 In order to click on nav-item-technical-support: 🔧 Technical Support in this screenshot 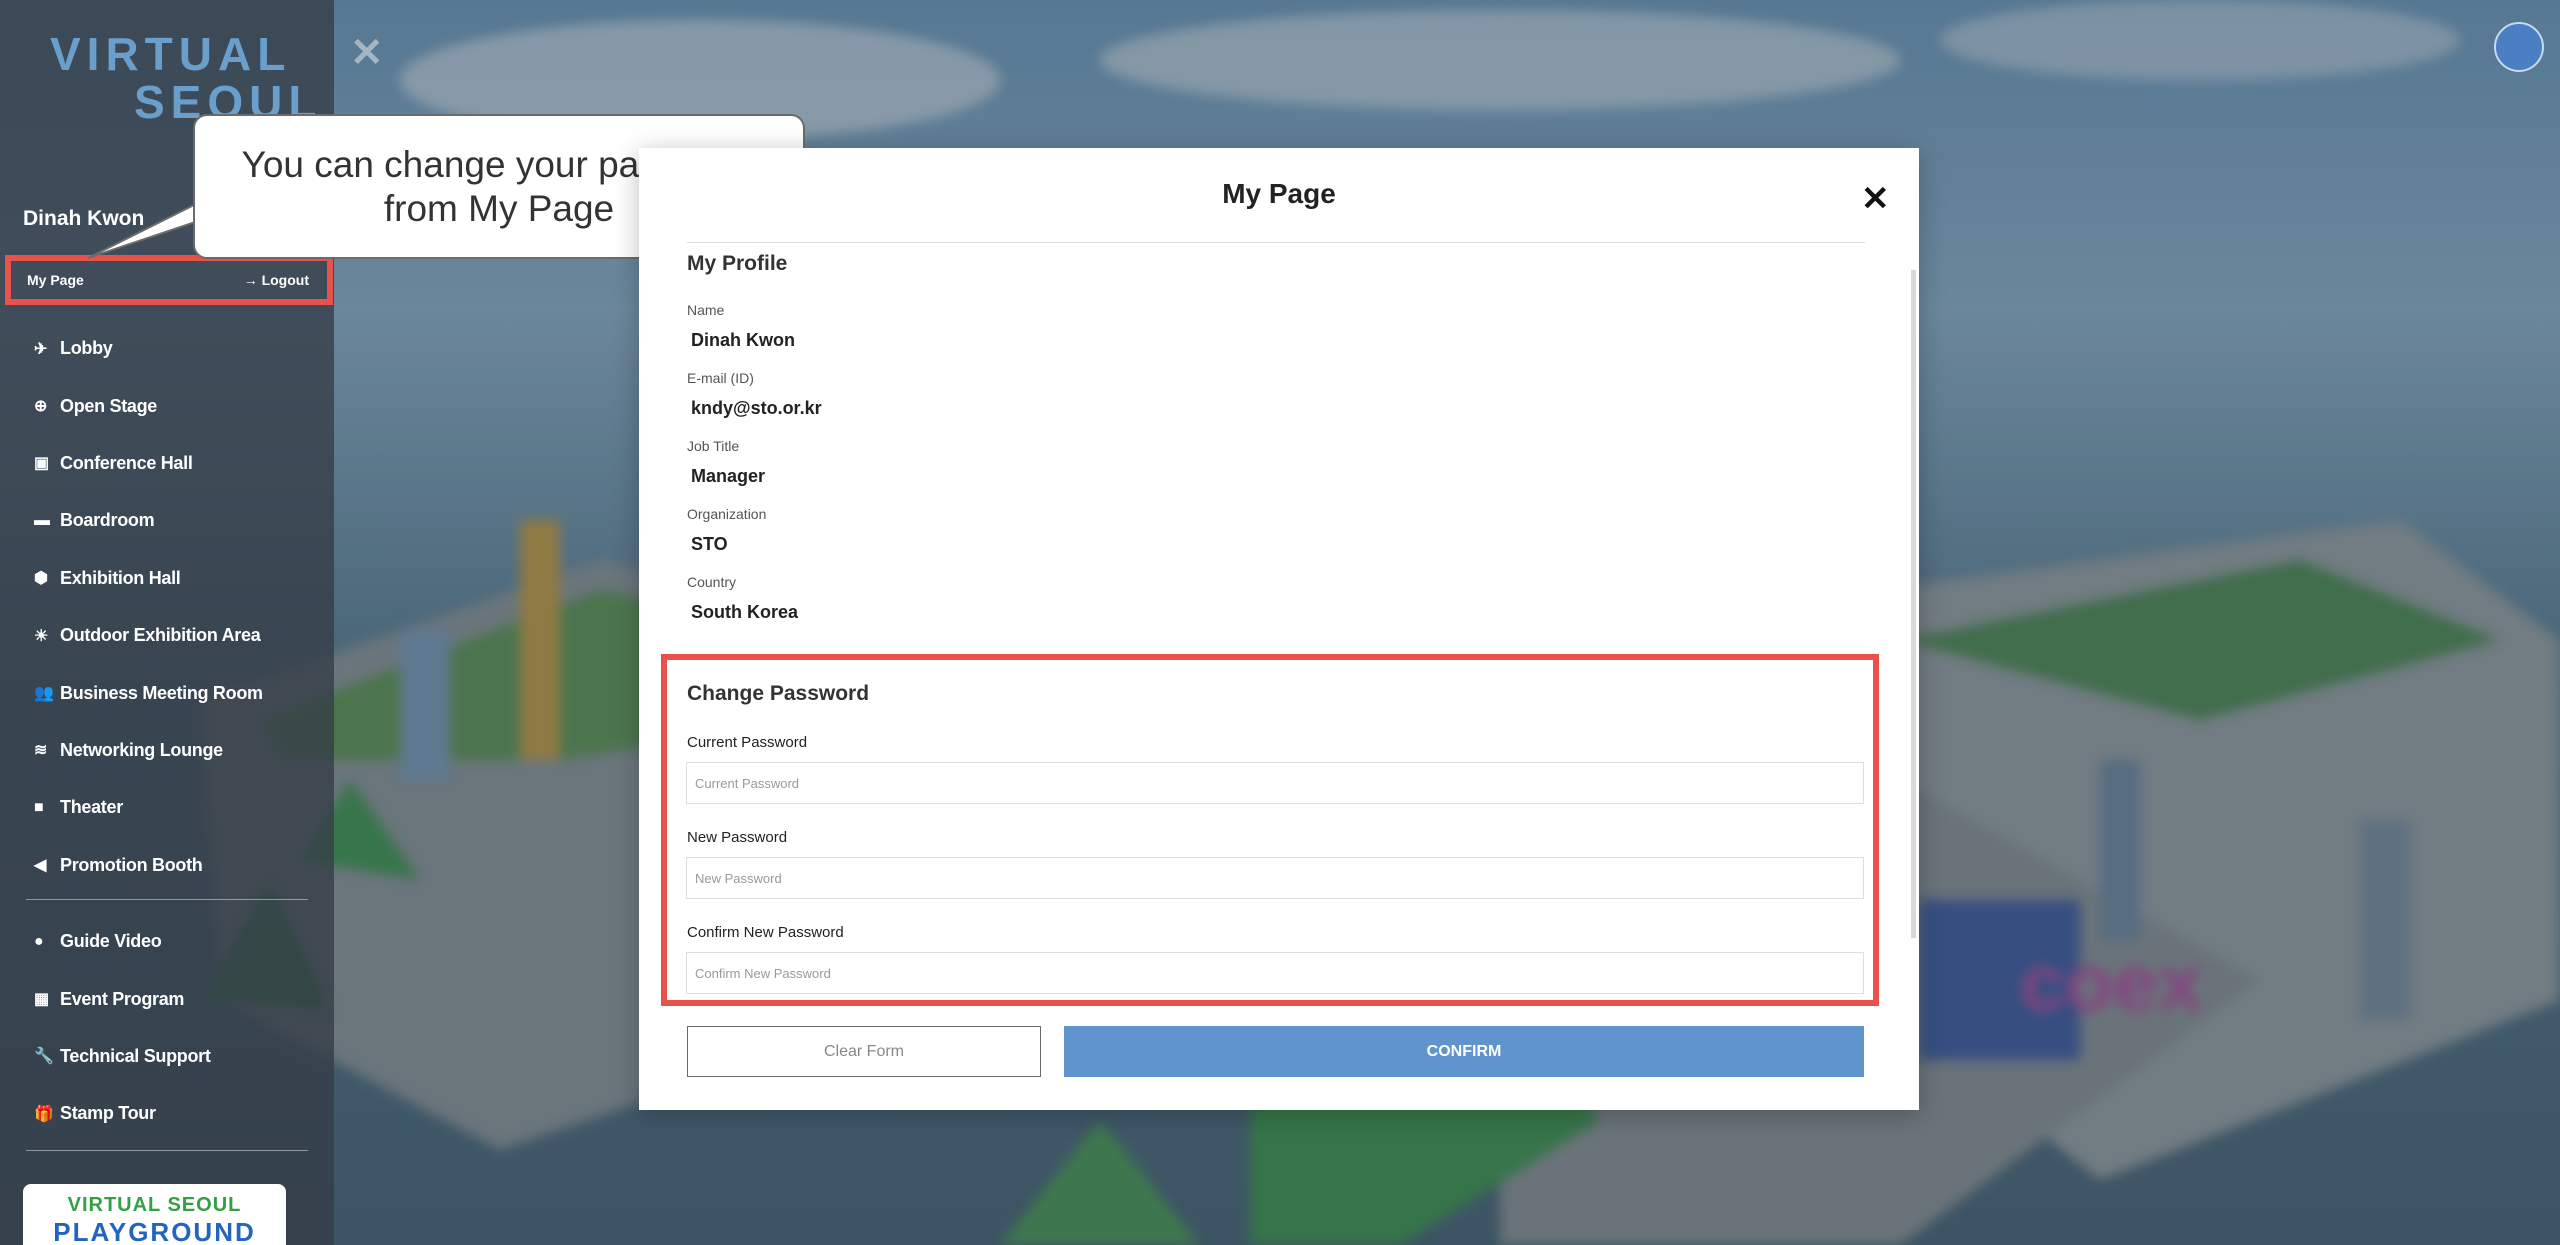, I will do `click(167, 1056)`.